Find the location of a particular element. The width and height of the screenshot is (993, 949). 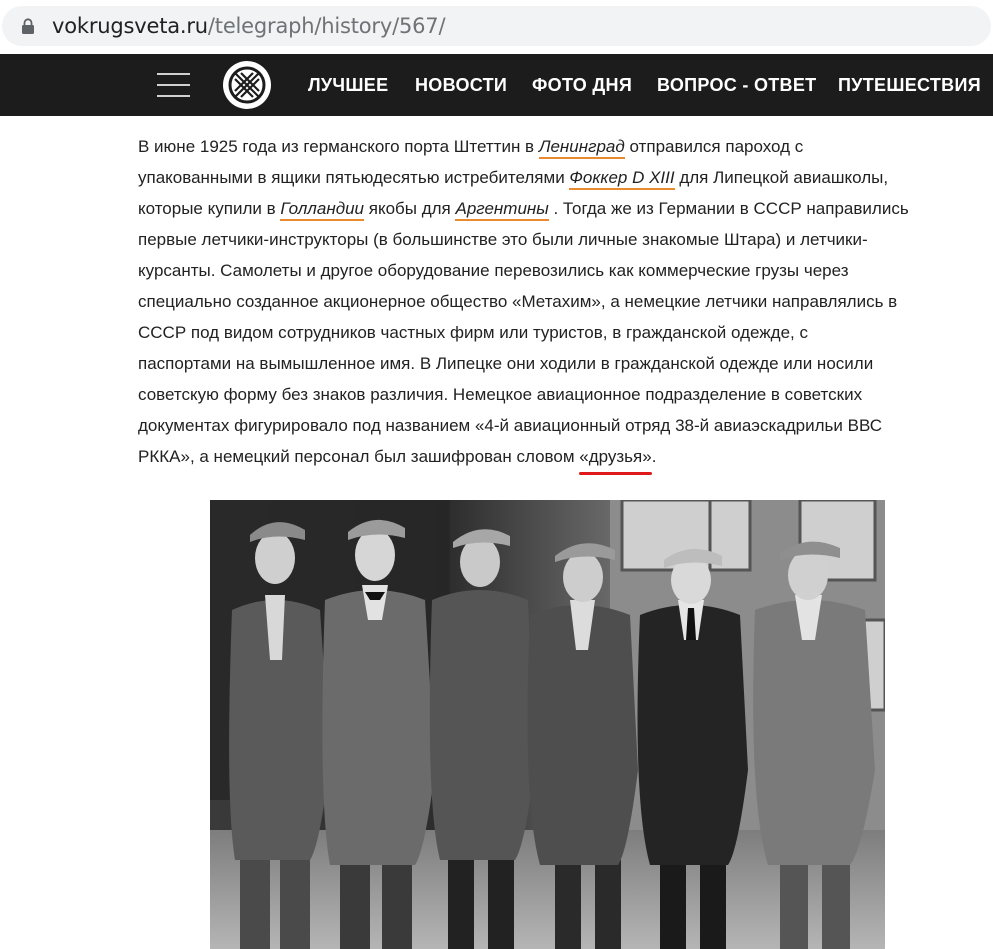

text-segment: для Липецкой авиашколы, is located at coordinates (781, 177).